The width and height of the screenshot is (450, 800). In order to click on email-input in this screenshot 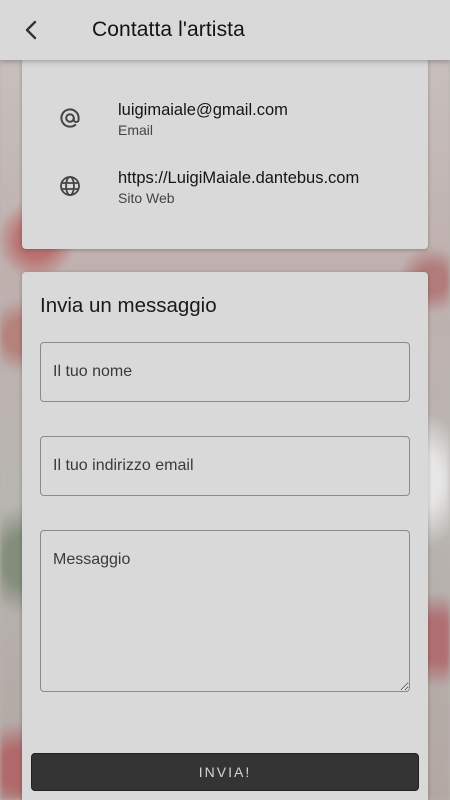, I will do `click(225, 466)`.